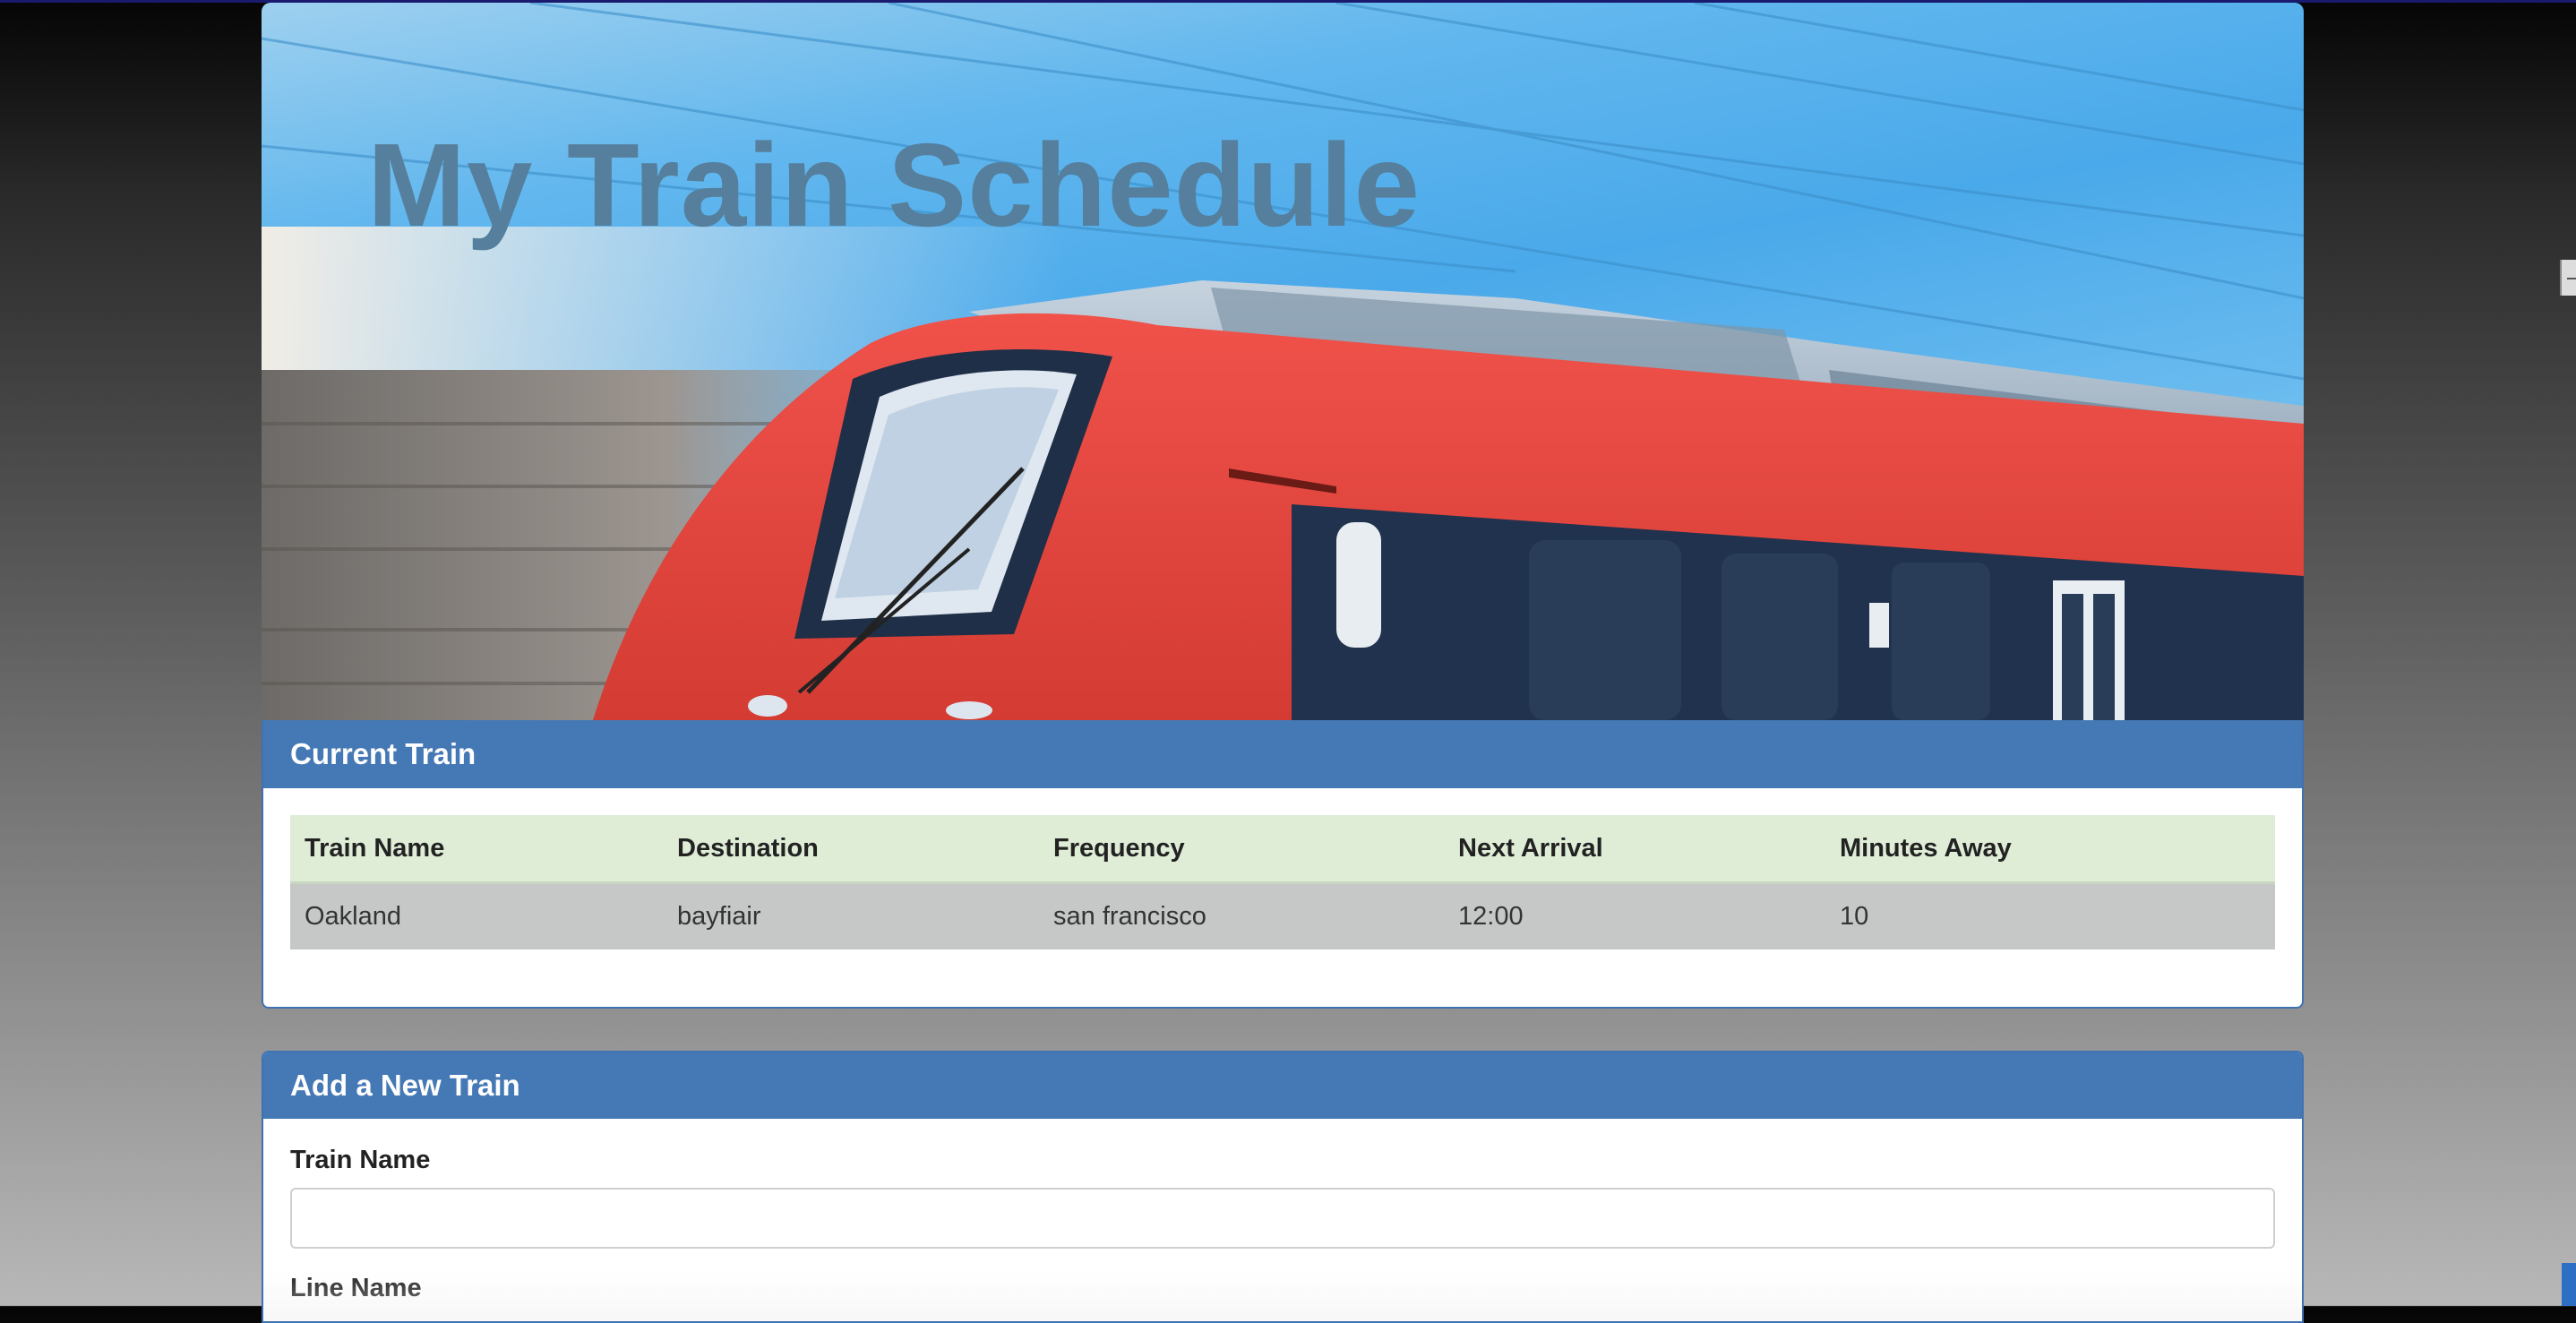 This screenshot has width=2576, height=1323. What do you see at coordinates (356, 1288) in the screenshot?
I see `line-name-label: Line Name` at bounding box center [356, 1288].